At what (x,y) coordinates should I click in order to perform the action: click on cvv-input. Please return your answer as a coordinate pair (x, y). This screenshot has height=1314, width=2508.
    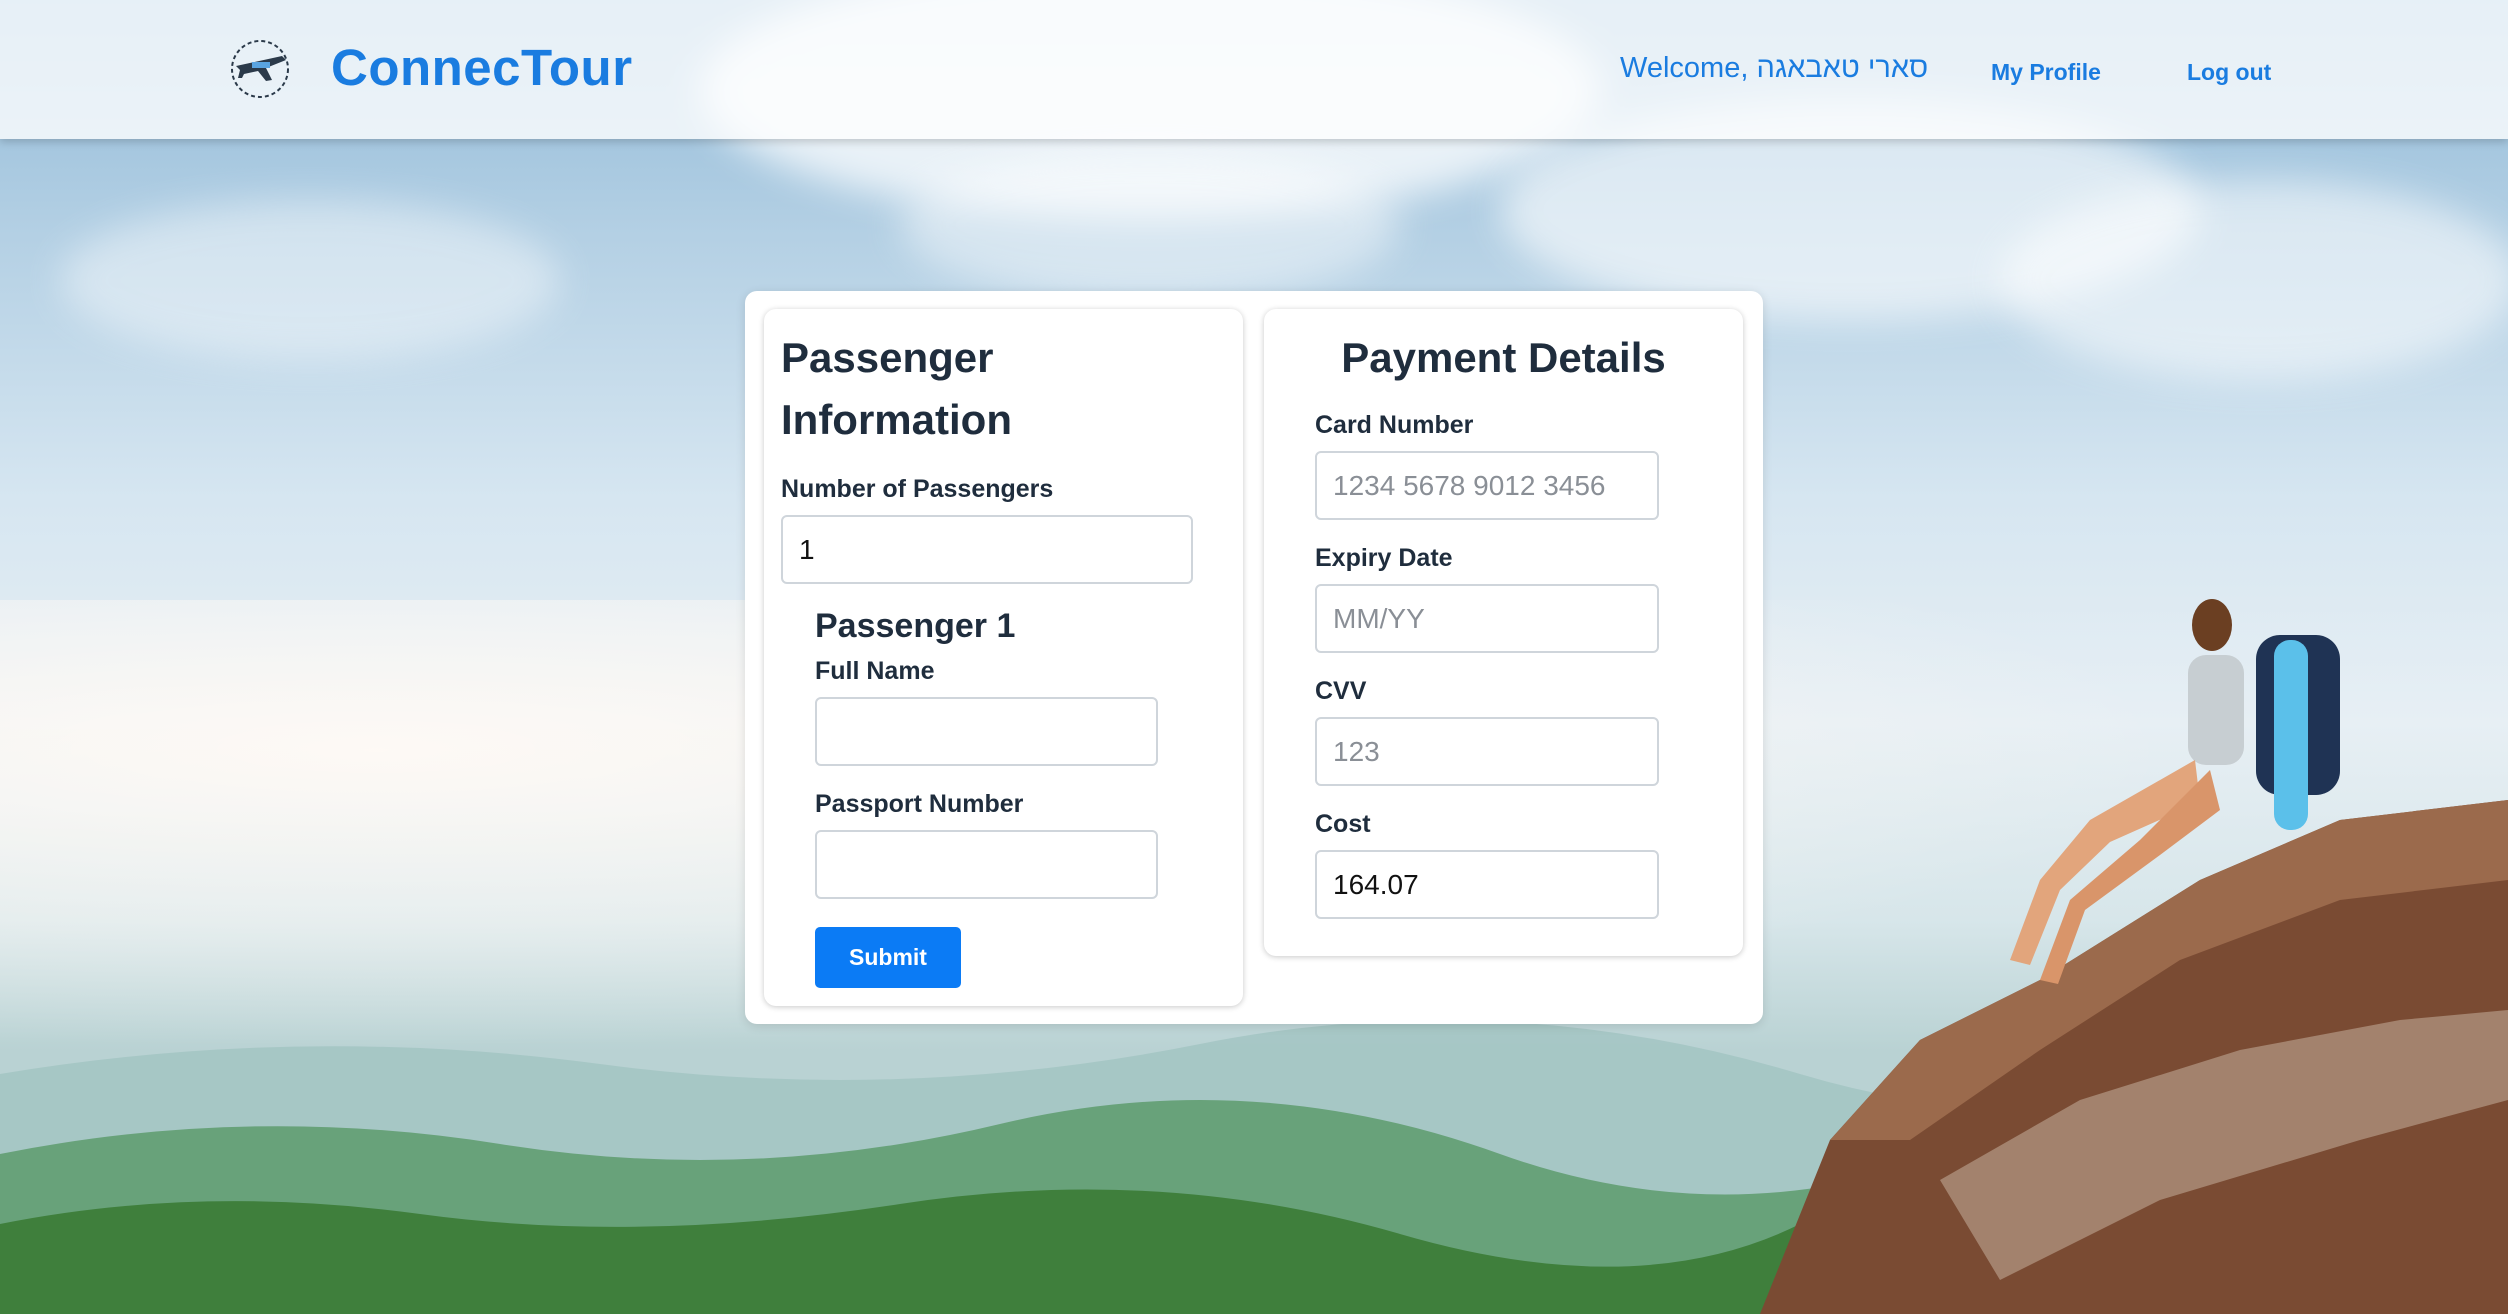
    Looking at the image, I should click on (1487, 751).